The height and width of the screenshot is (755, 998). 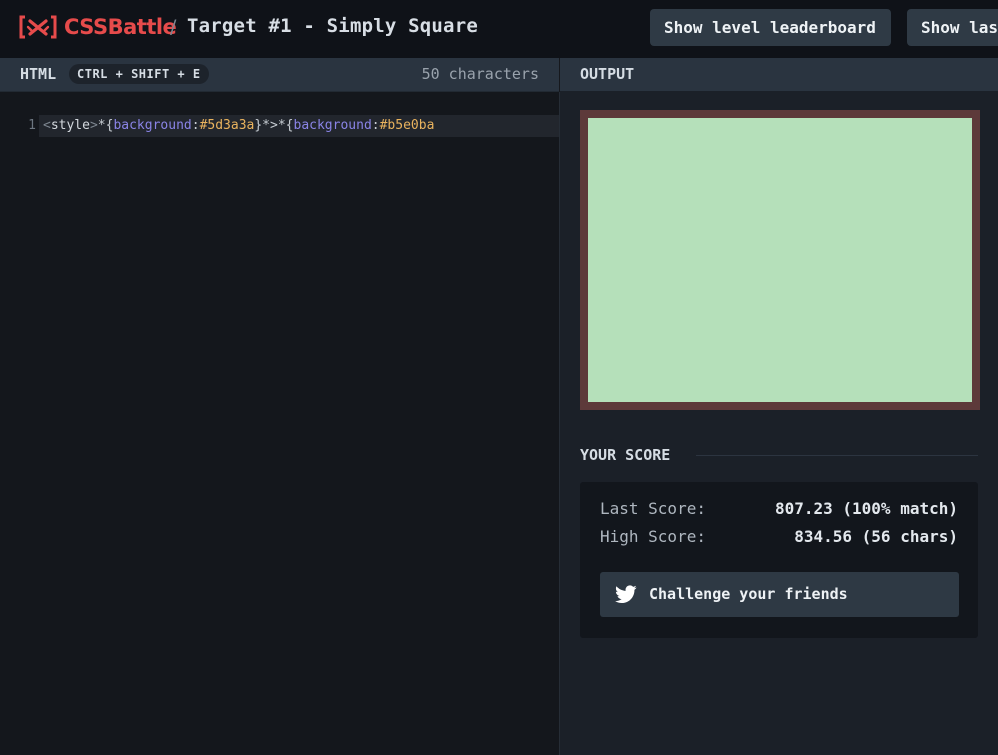 I want to click on code-token: *{, so click(x=106, y=125).